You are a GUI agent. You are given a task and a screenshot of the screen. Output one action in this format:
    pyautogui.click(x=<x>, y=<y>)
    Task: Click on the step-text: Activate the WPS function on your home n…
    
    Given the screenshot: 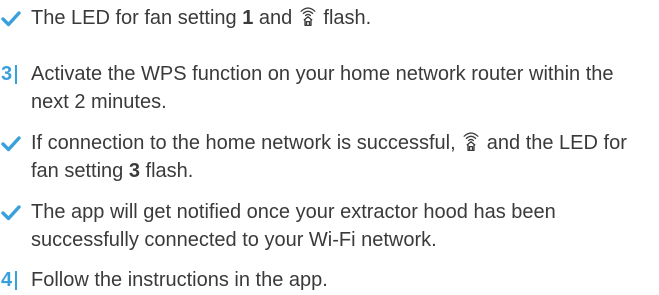 What is the action you would take?
    pyautogui.click(x=322, y=88)
    